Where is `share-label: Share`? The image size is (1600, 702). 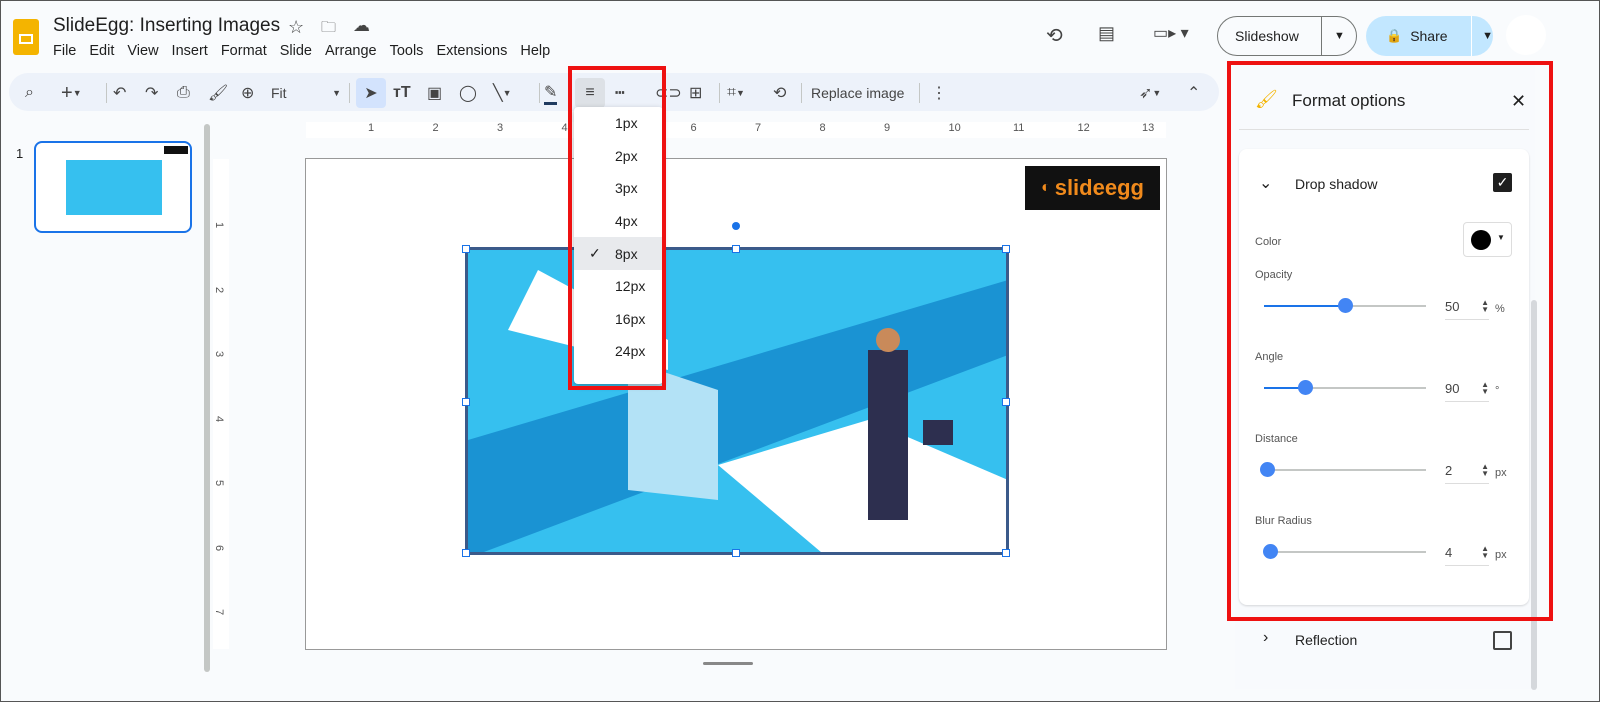
share-label: Share is located at coordinates (1437, 36).